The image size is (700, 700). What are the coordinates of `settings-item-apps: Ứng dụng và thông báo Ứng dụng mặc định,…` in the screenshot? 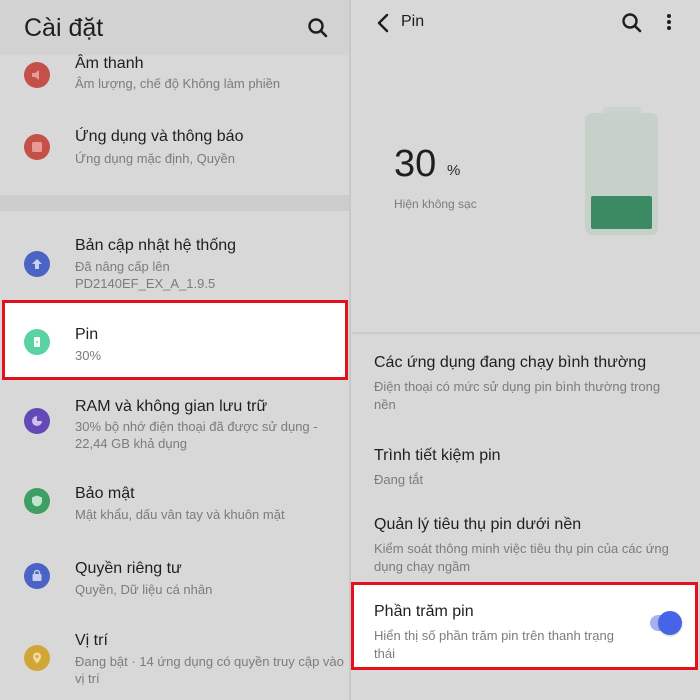 It's located at (174, 158).